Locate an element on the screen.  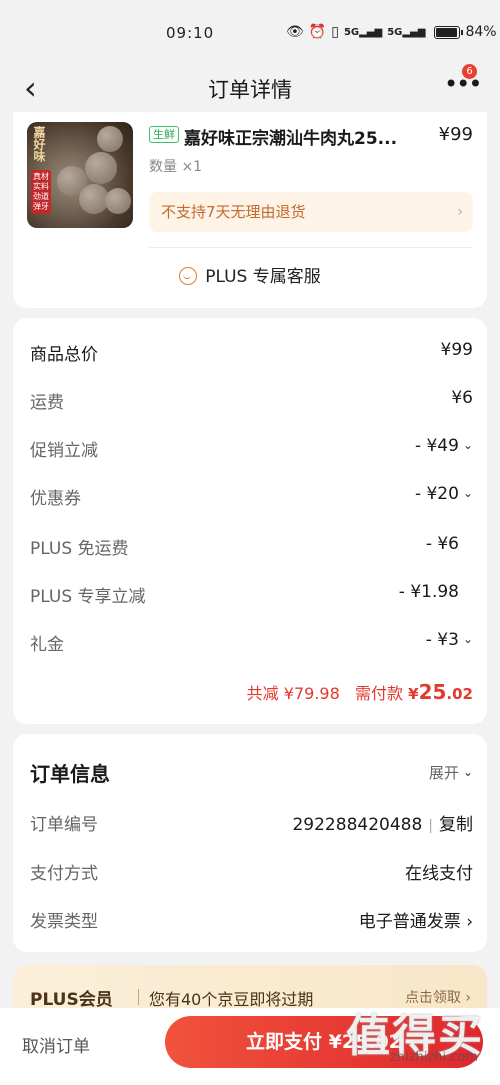
battery-level: 84% is located at coordinates (481, 32).